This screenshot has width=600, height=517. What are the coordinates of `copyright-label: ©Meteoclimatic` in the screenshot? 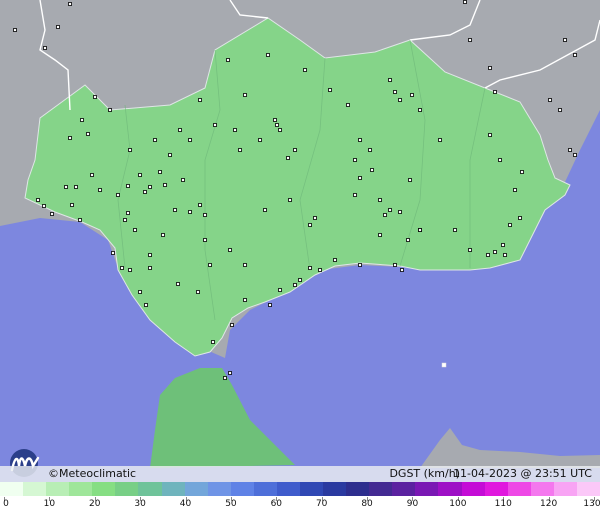 It's located at (92, 473).